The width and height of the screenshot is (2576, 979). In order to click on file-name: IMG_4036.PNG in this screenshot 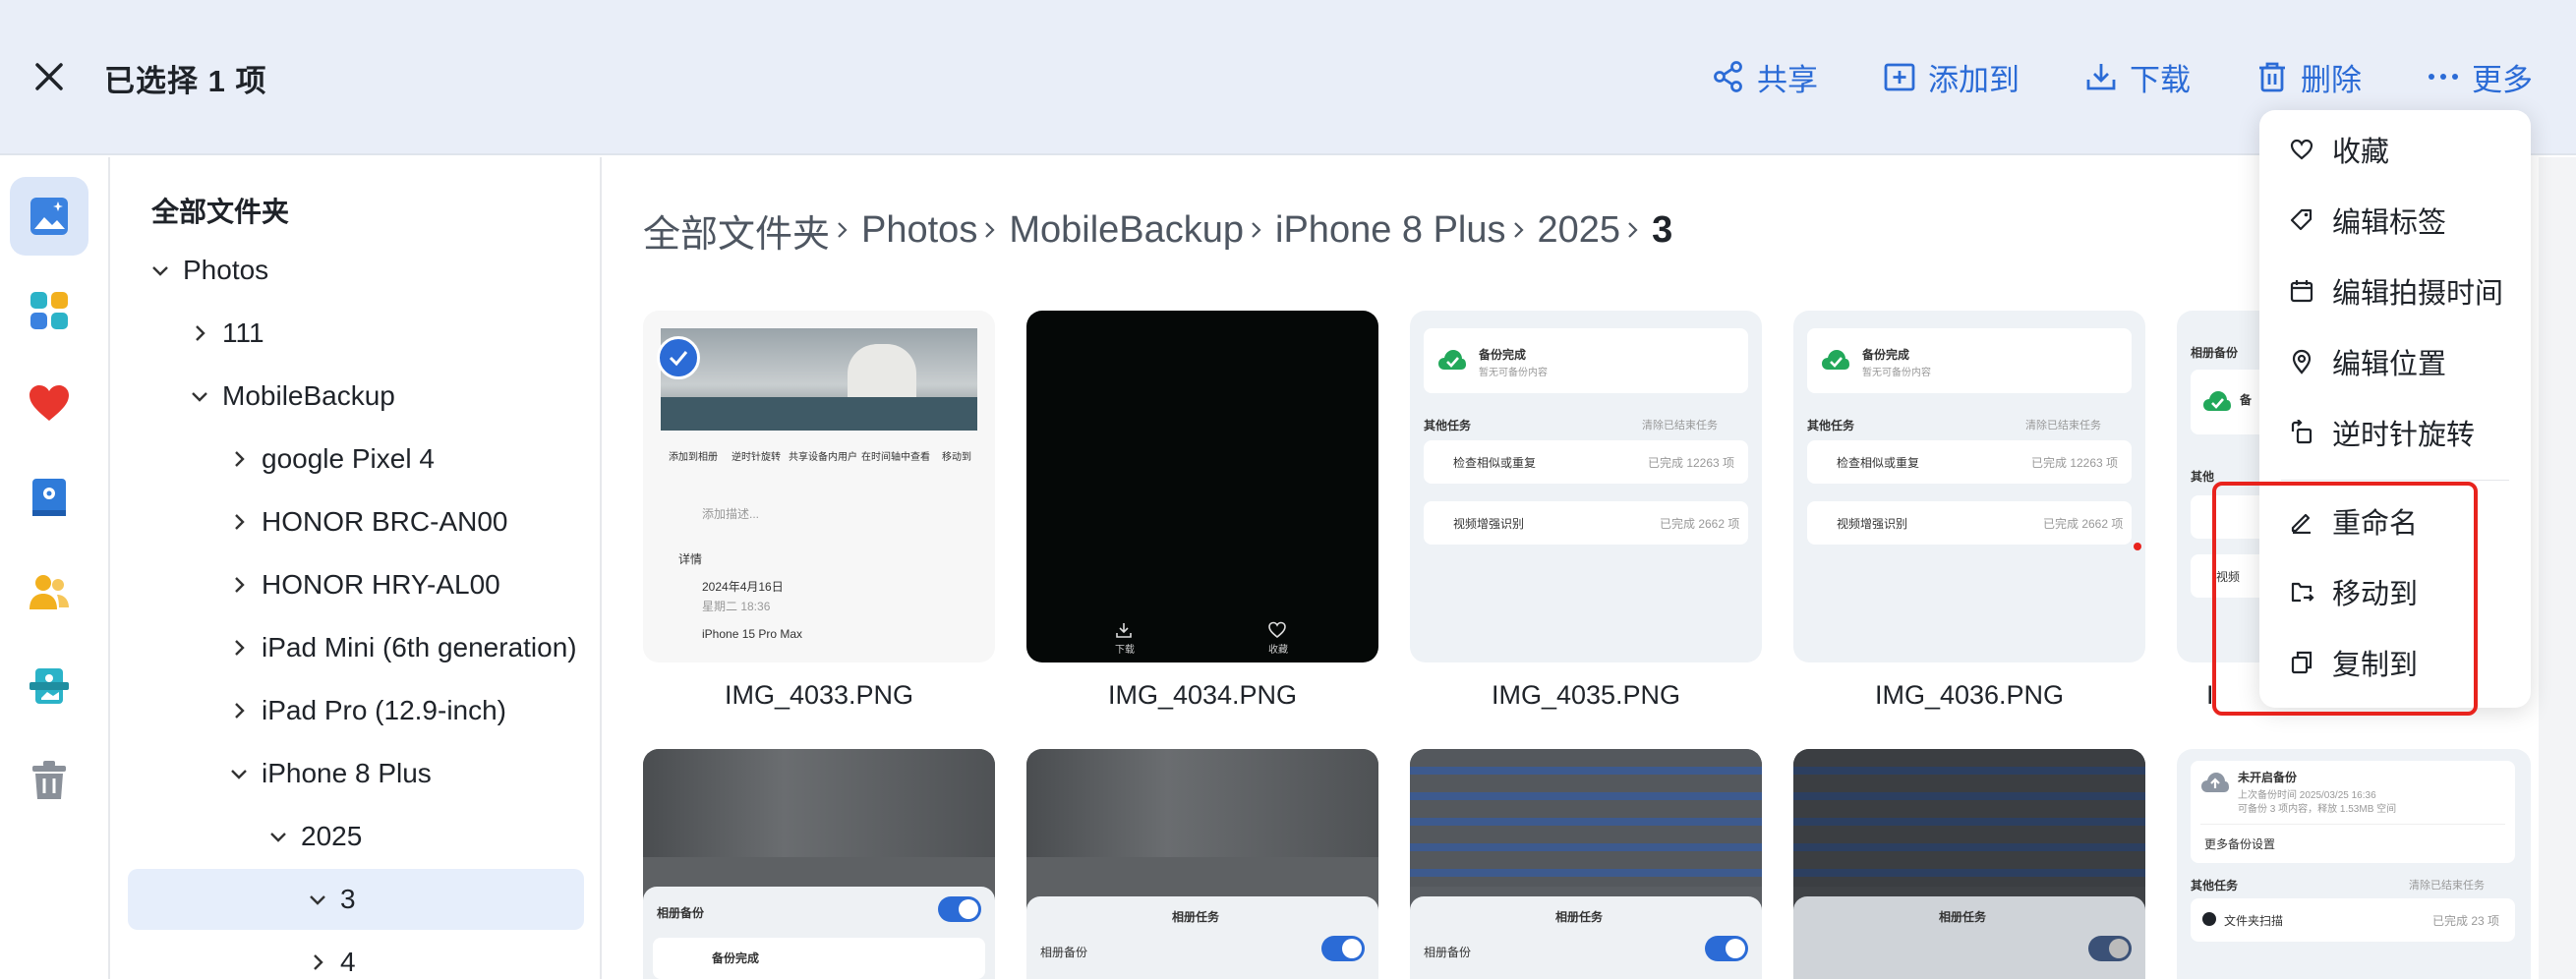, I will do `click(1969, 696)`.